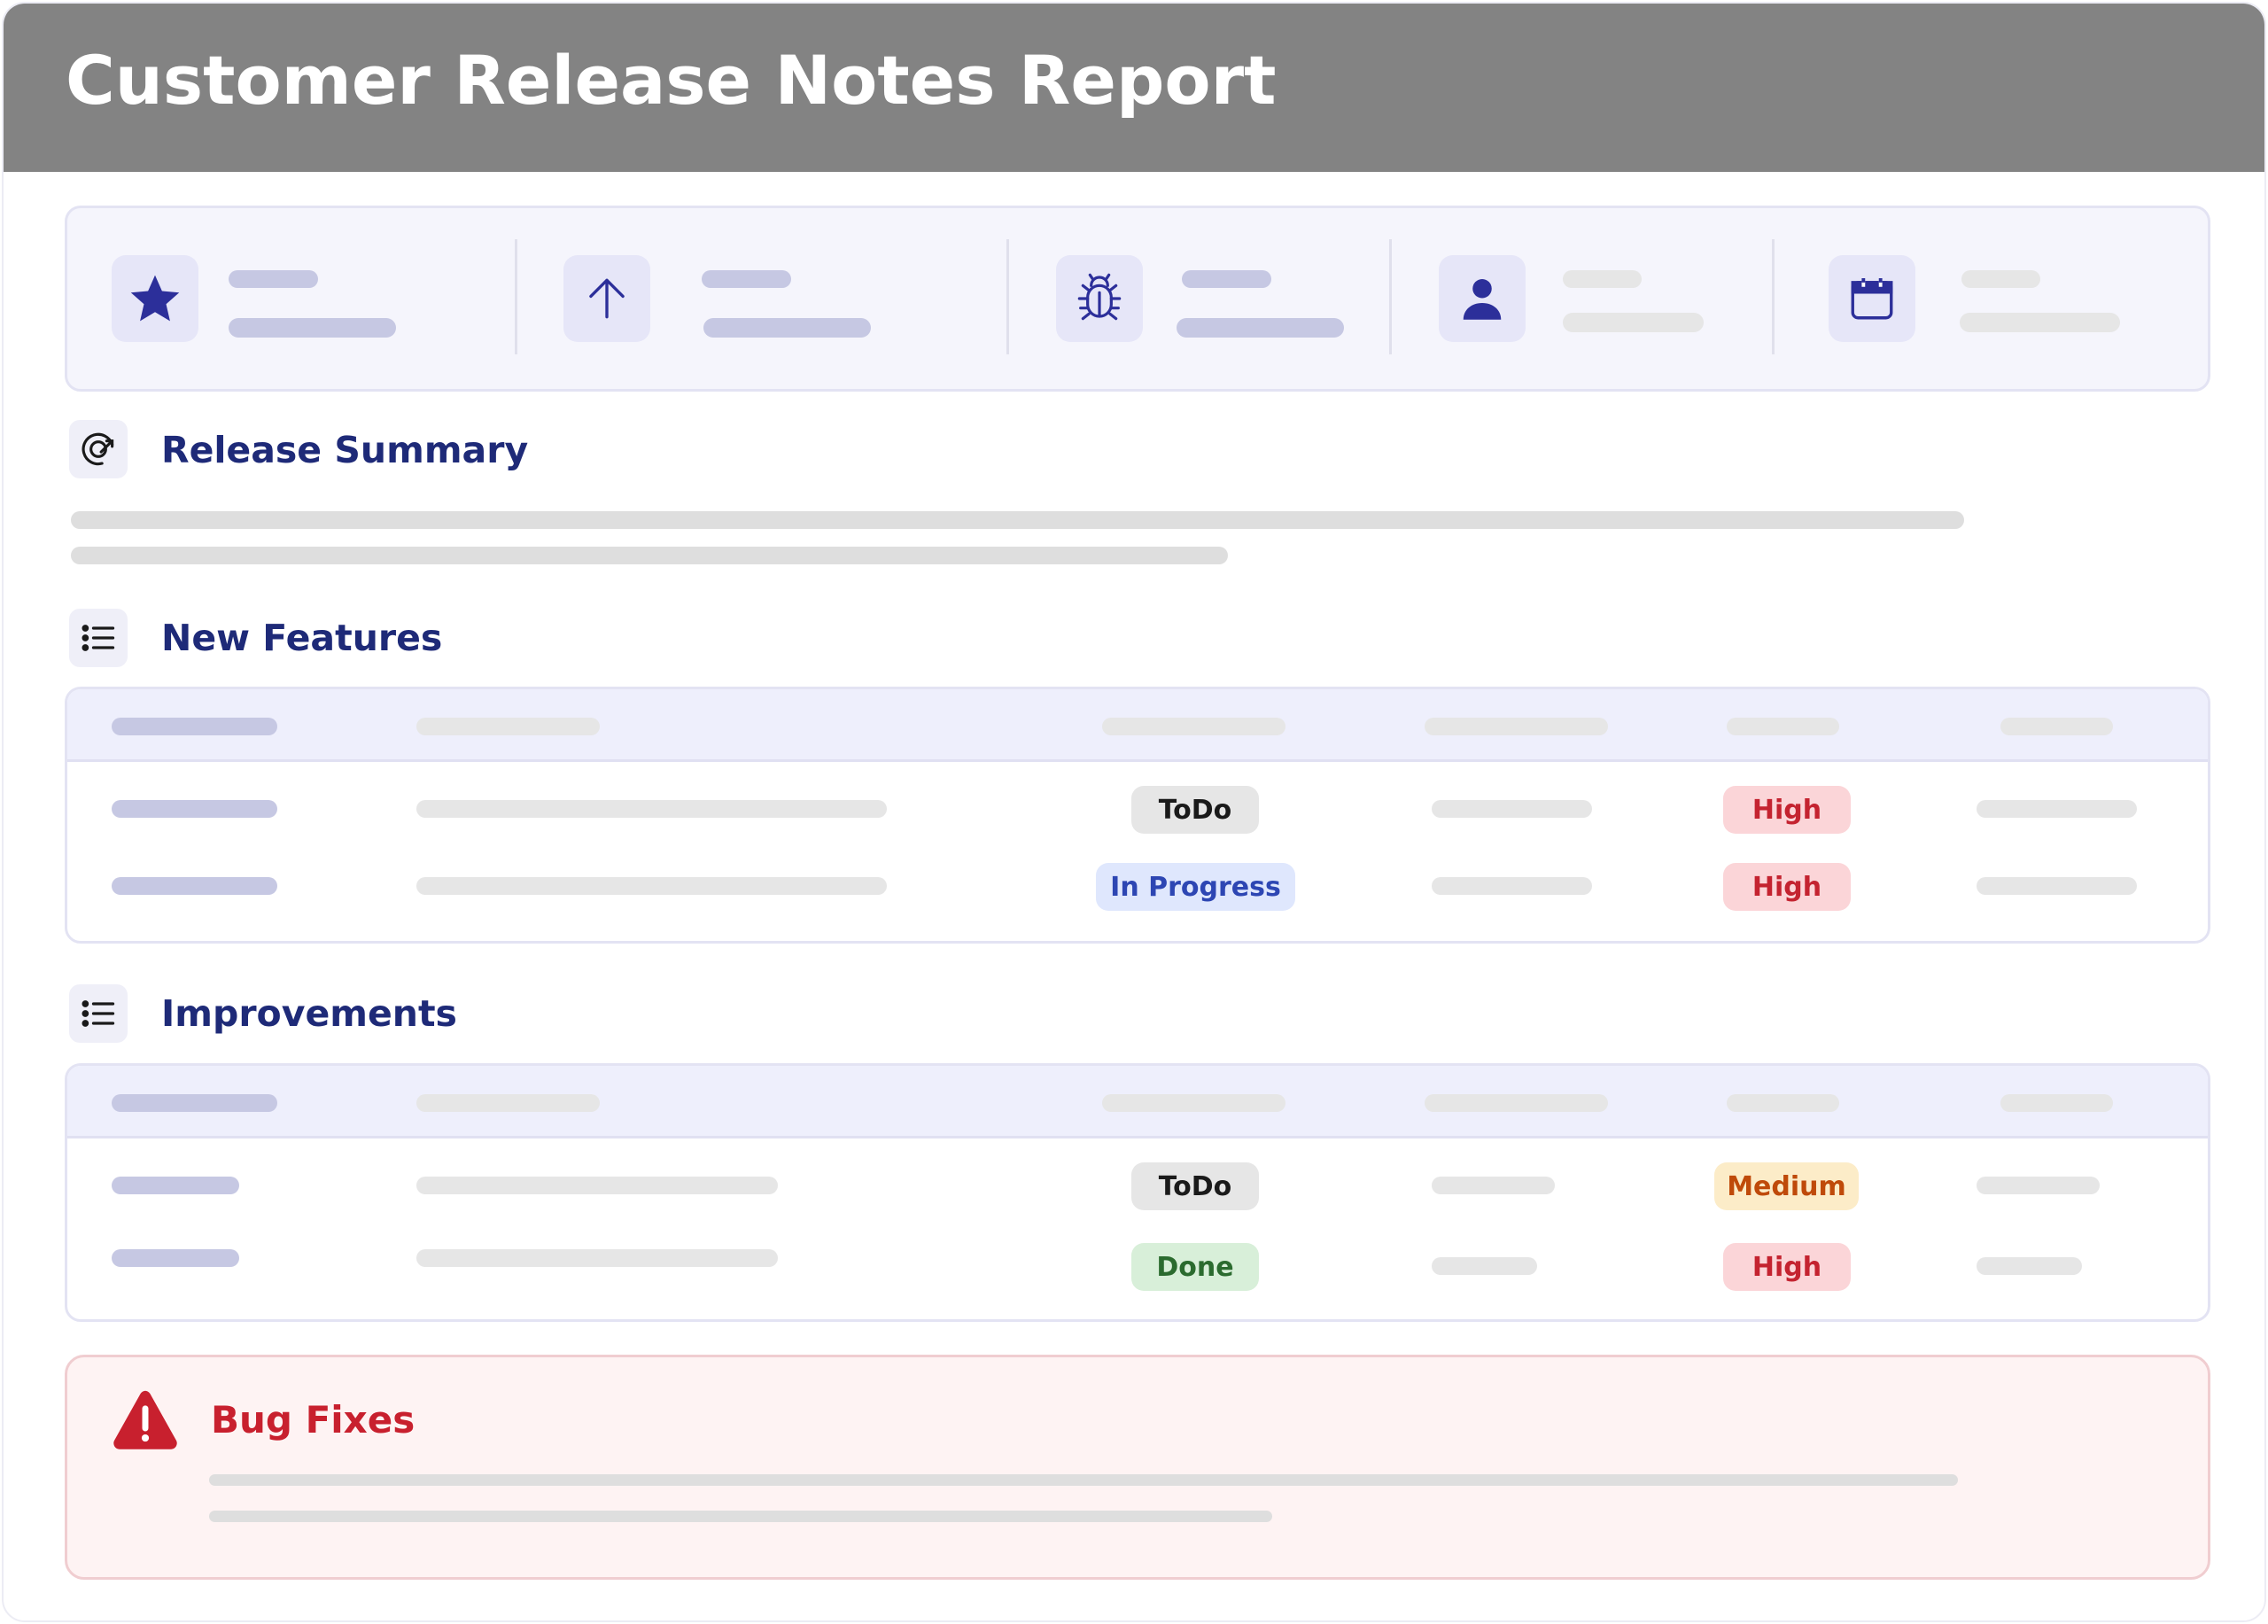 The height and width of the screenshot is (1624, 2268). I want to click on stats-card, so click(1137, 299).